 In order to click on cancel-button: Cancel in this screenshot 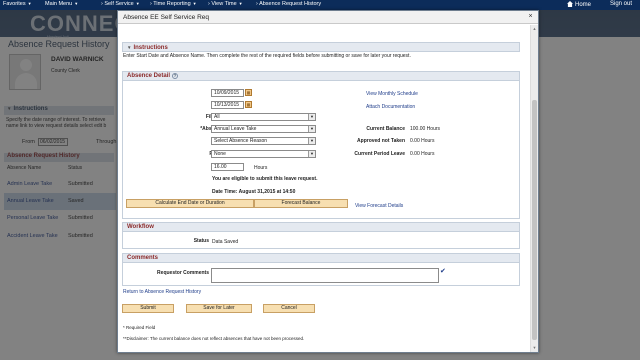, I will do `click(289, 308)`.